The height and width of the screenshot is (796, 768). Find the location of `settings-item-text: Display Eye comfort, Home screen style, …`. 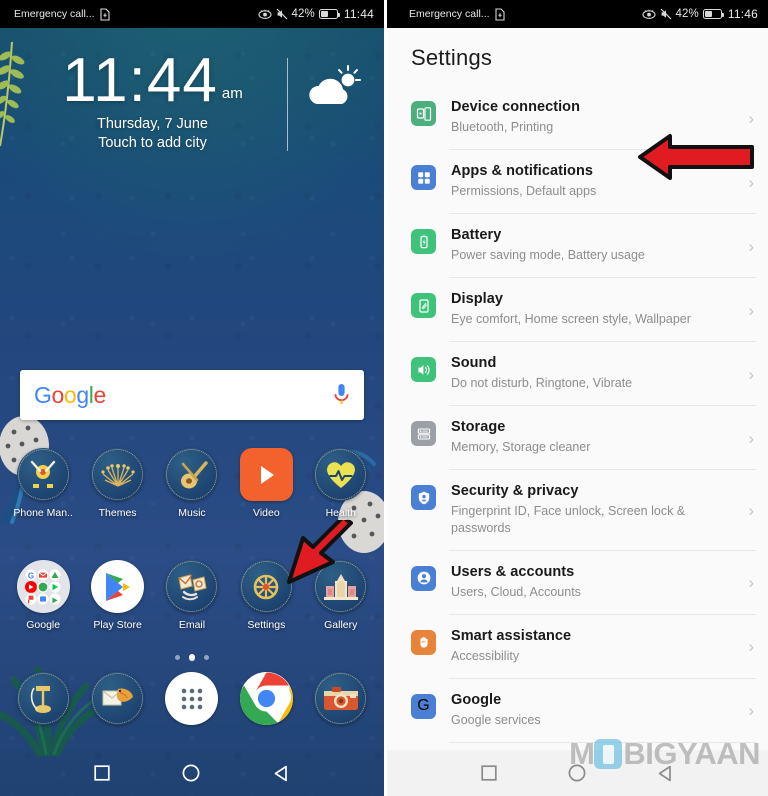

settings-item-text: Display Eye comfort, Home screen style, … is located at coordinates (592, 309).